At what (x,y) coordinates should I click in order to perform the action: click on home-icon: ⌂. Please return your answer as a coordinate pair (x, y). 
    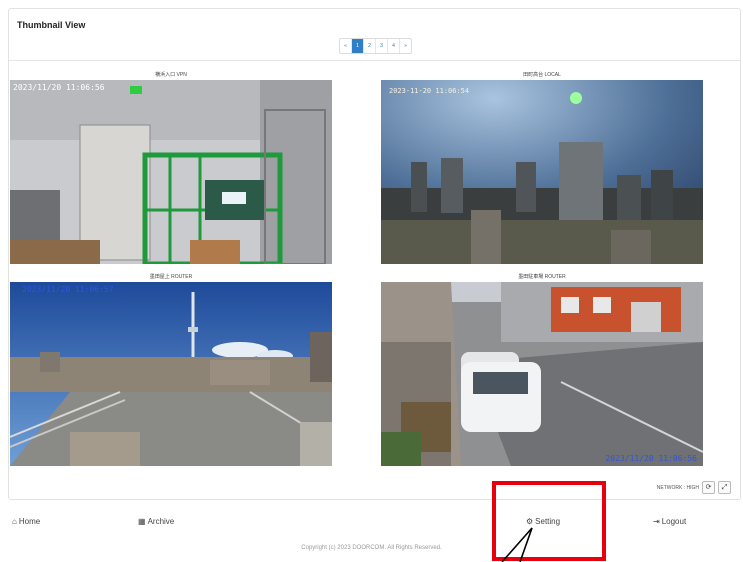
    Looking at the image, I should click on (14, 521).